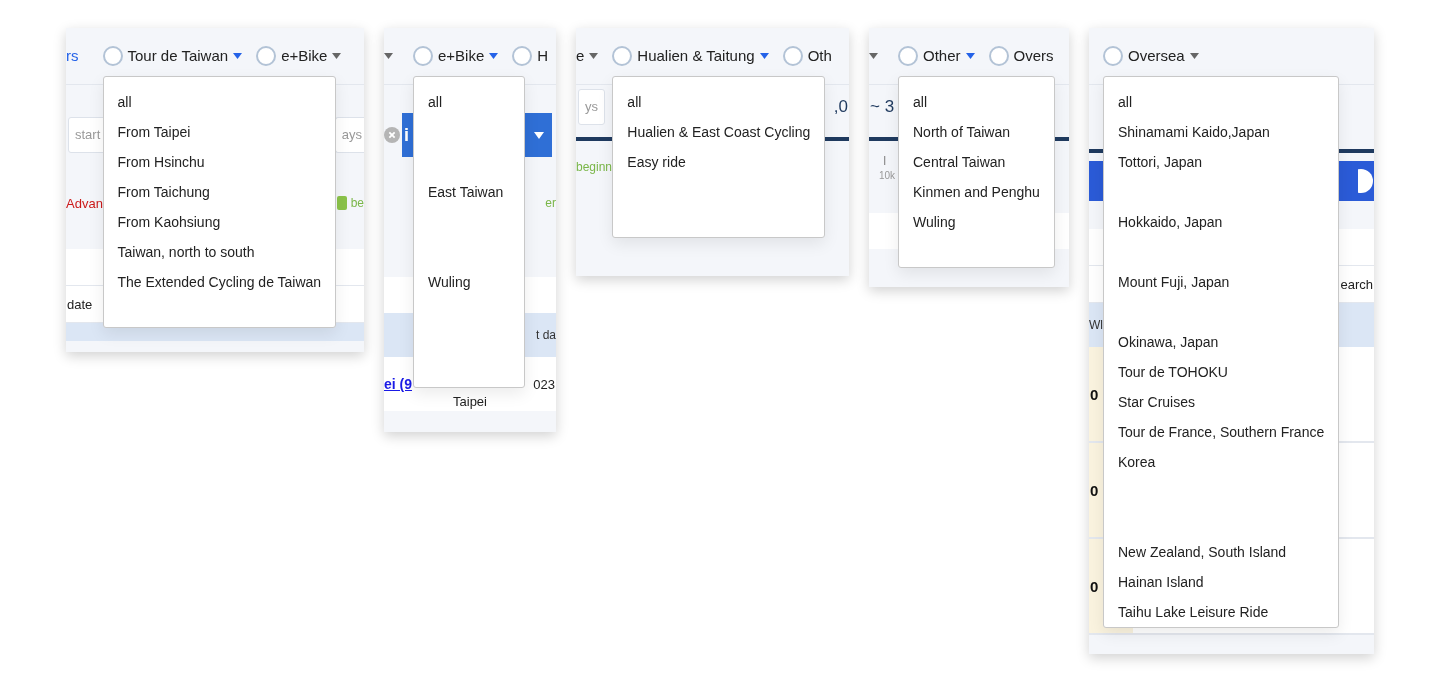 This screenshot has height=681, width=1440. What do you see at coordinates (884, 160) in the screenshot?
I see `tick-label: I` at bounding box center [884, 160].